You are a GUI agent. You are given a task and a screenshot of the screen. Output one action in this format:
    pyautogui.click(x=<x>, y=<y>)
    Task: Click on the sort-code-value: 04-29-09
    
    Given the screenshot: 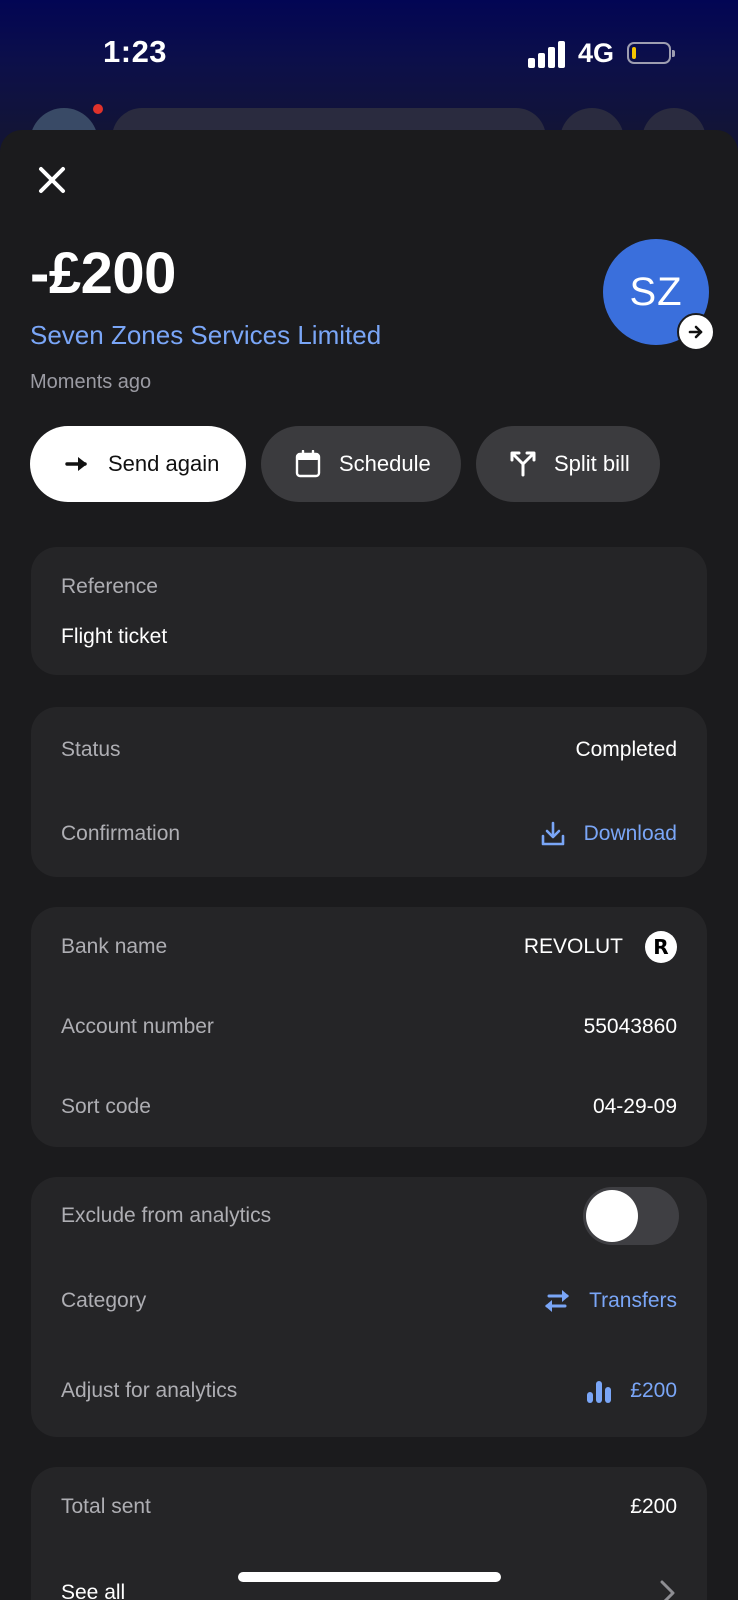 What is the action you would take?
    pyautogui.click(x=634, y=1106)
    